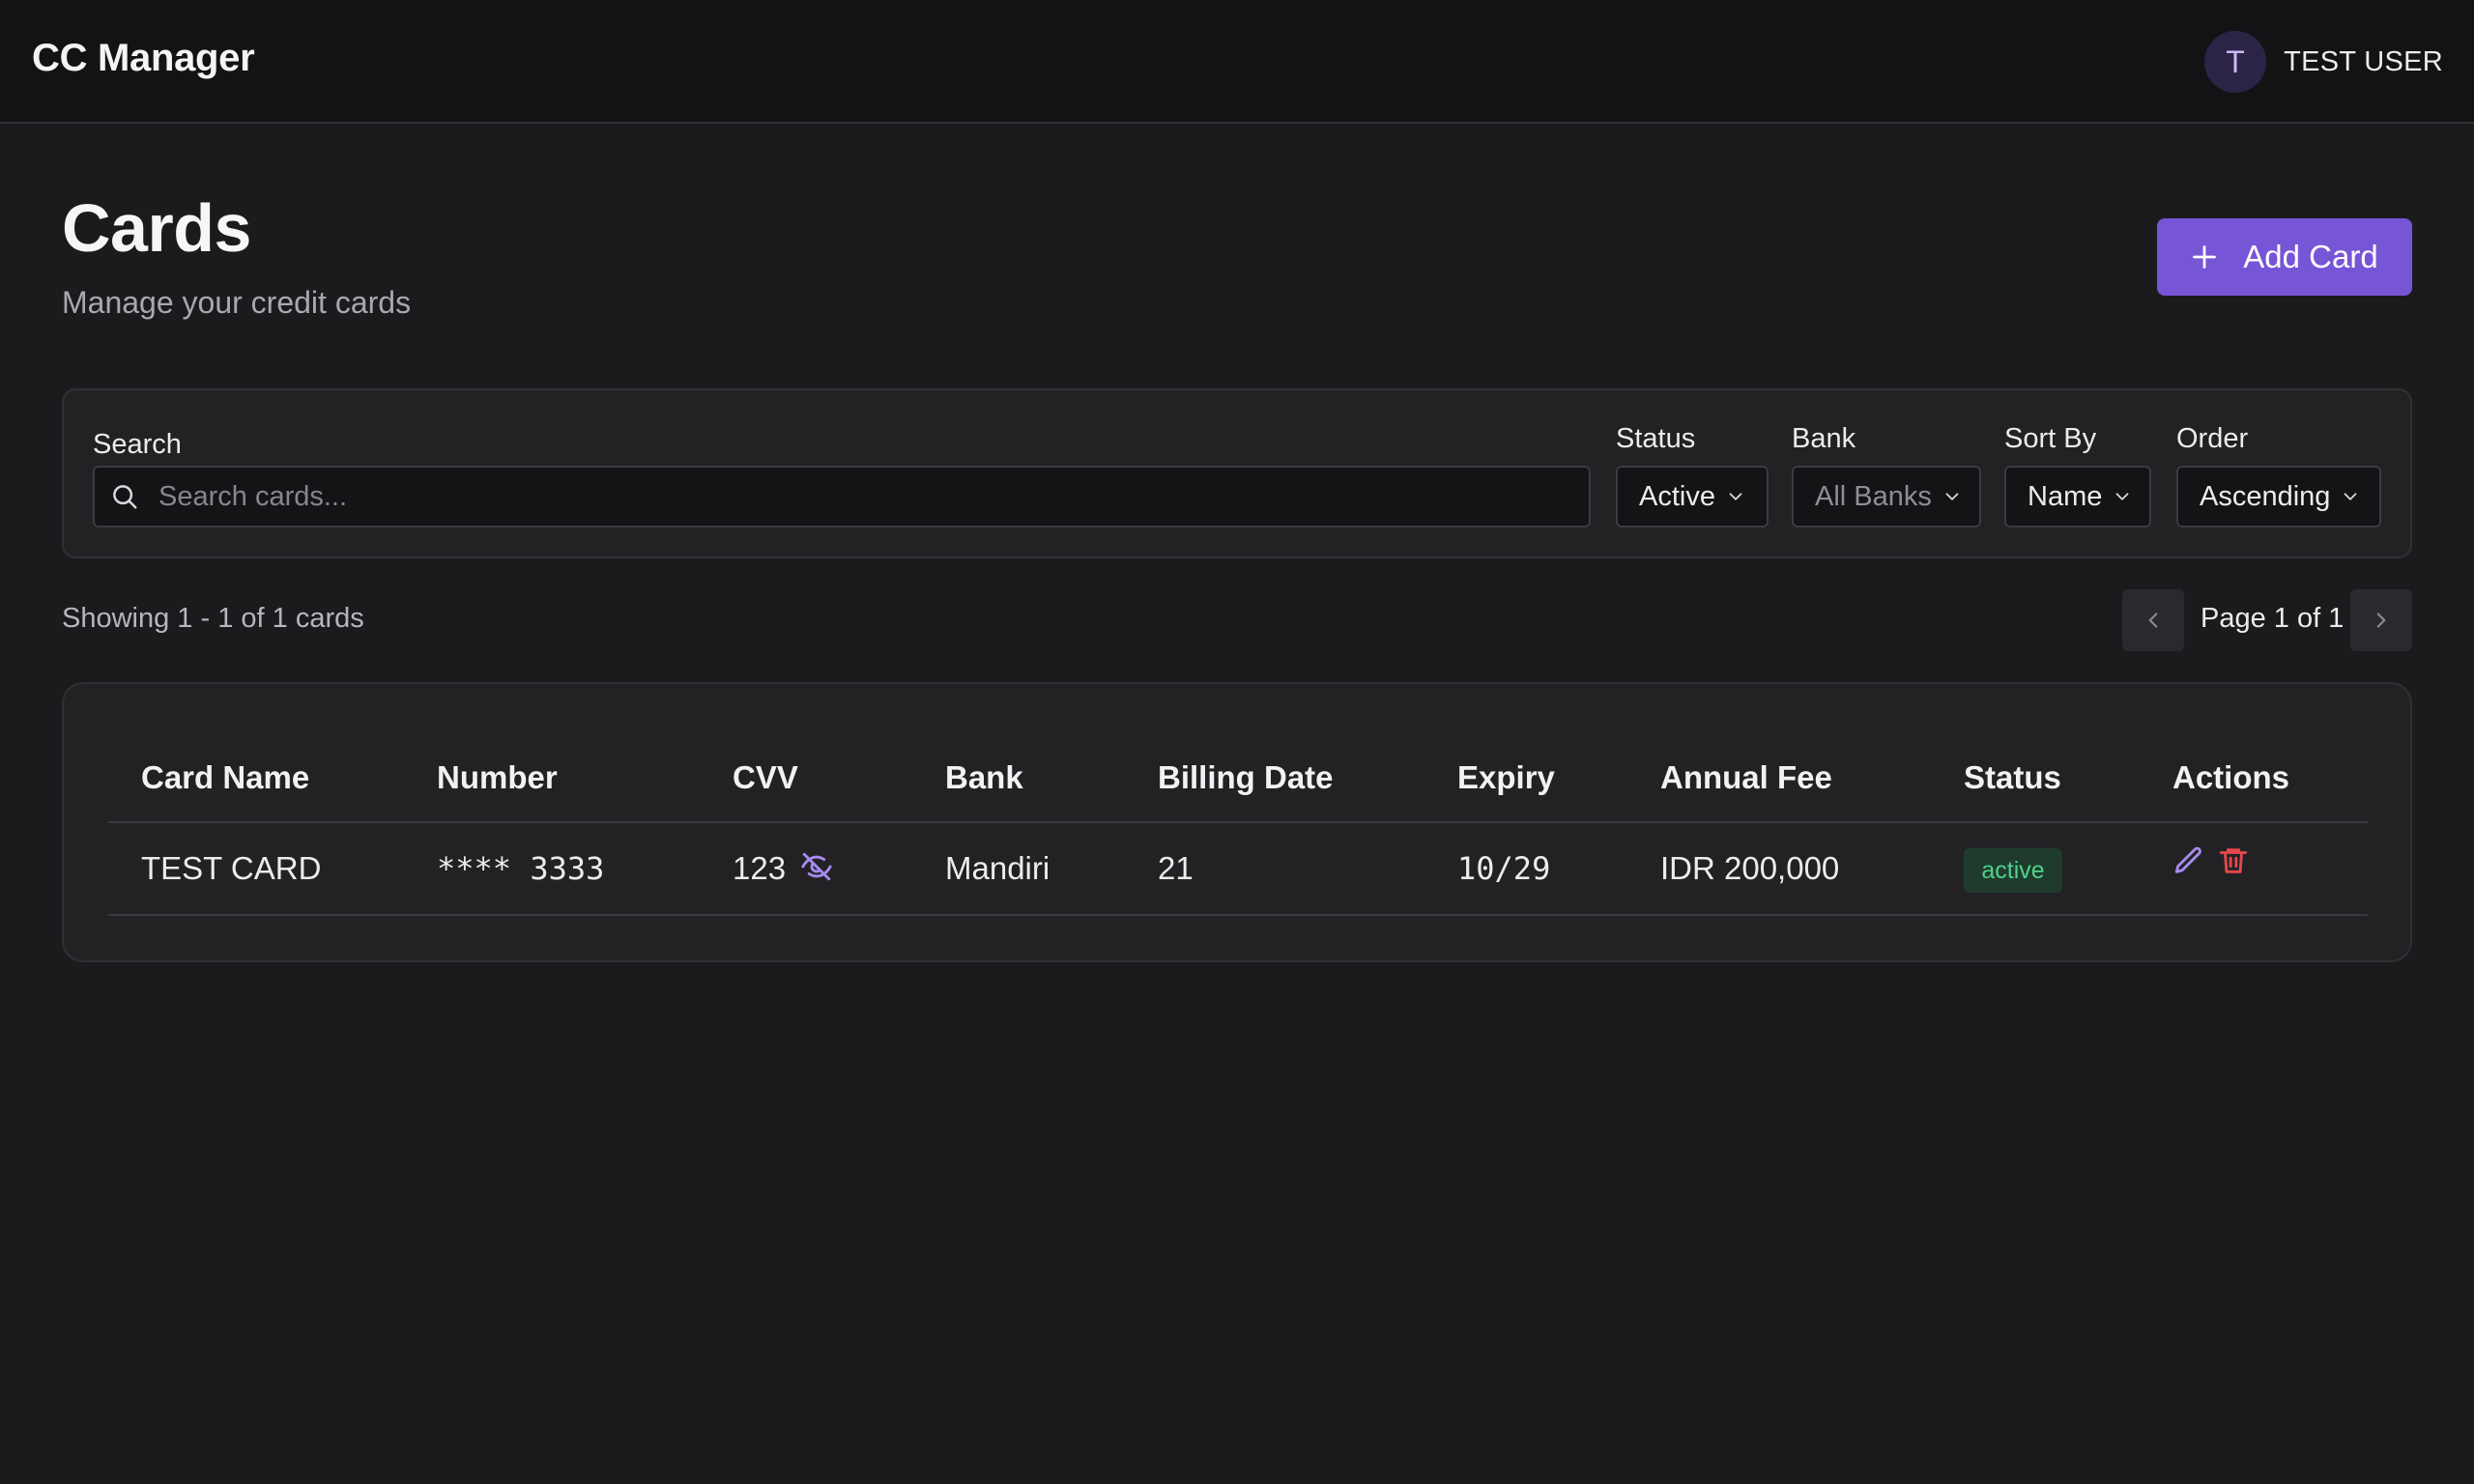 The image size is (2474, 1484). I want to click on page-indicator: Page 1 of 1, so click(2273, 618).